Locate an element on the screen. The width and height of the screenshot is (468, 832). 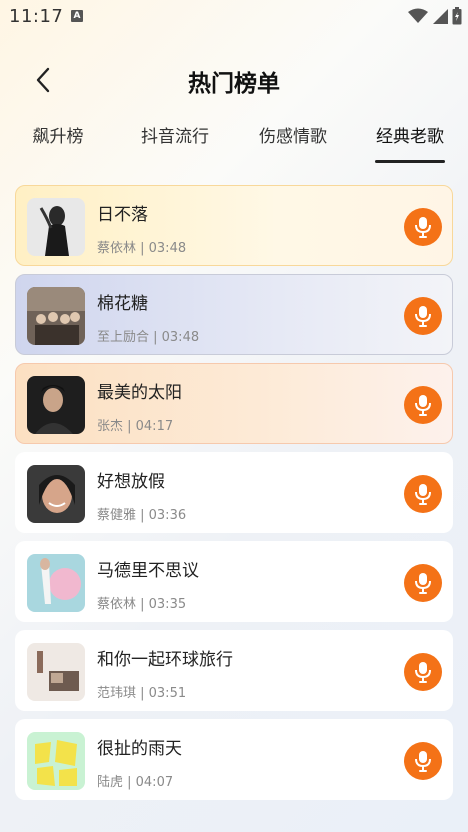
status-bar: 11:17 A is located at coordinates (234, 16).